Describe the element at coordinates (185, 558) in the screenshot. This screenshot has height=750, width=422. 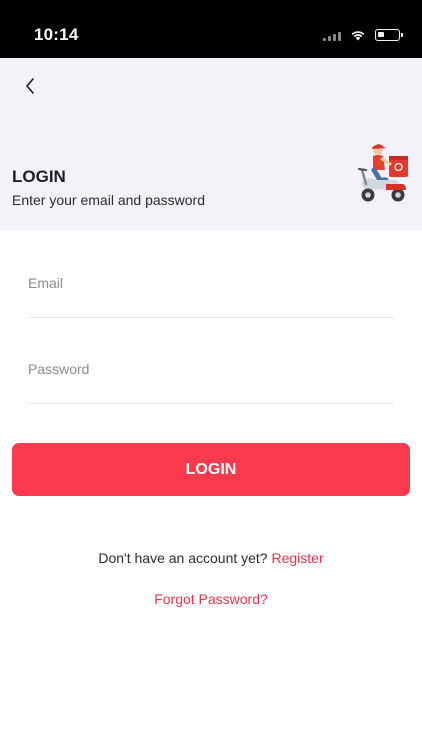
I see `register-prompt-text: Don't have an account yet?` at that location.